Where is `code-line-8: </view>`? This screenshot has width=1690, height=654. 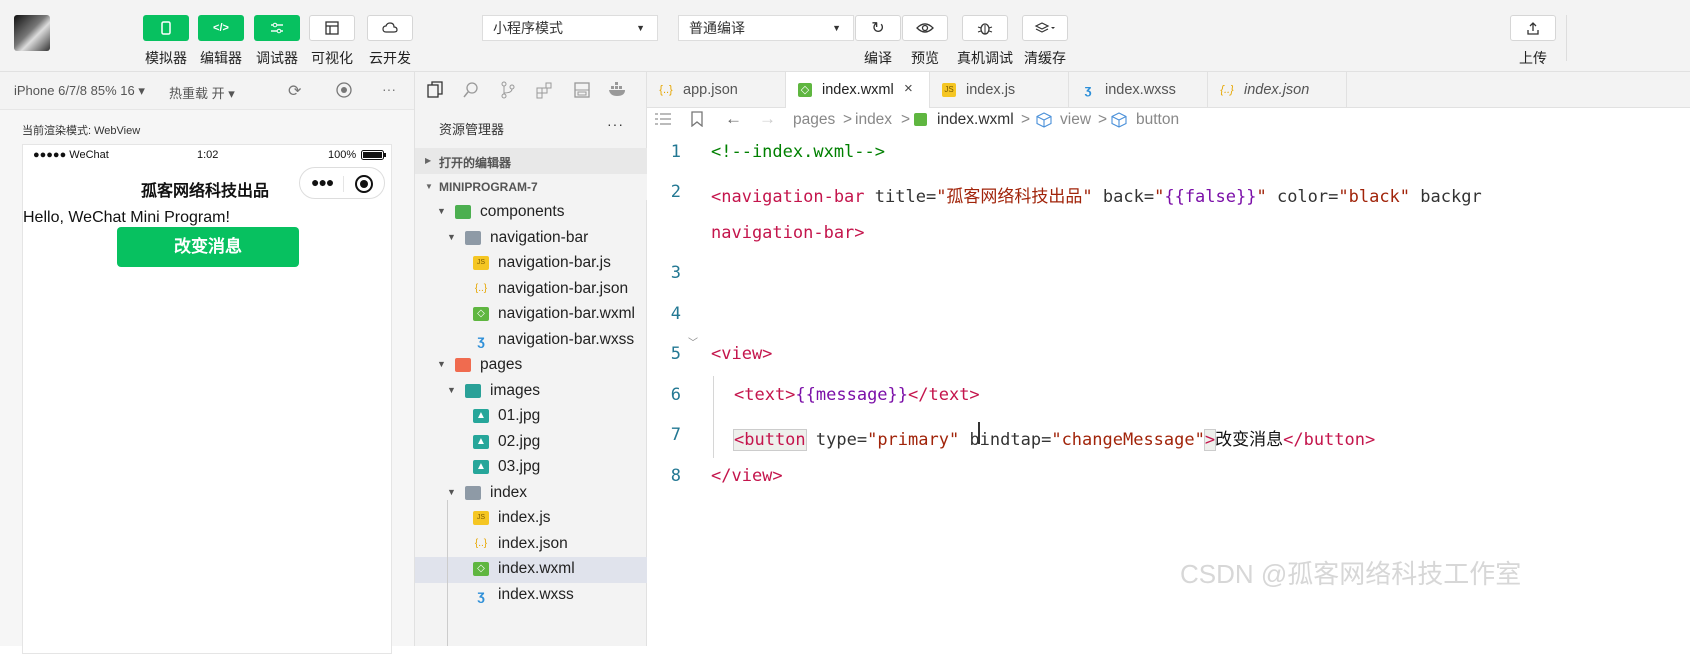 code-line-8: </view> is located at coordinates (747, 476).